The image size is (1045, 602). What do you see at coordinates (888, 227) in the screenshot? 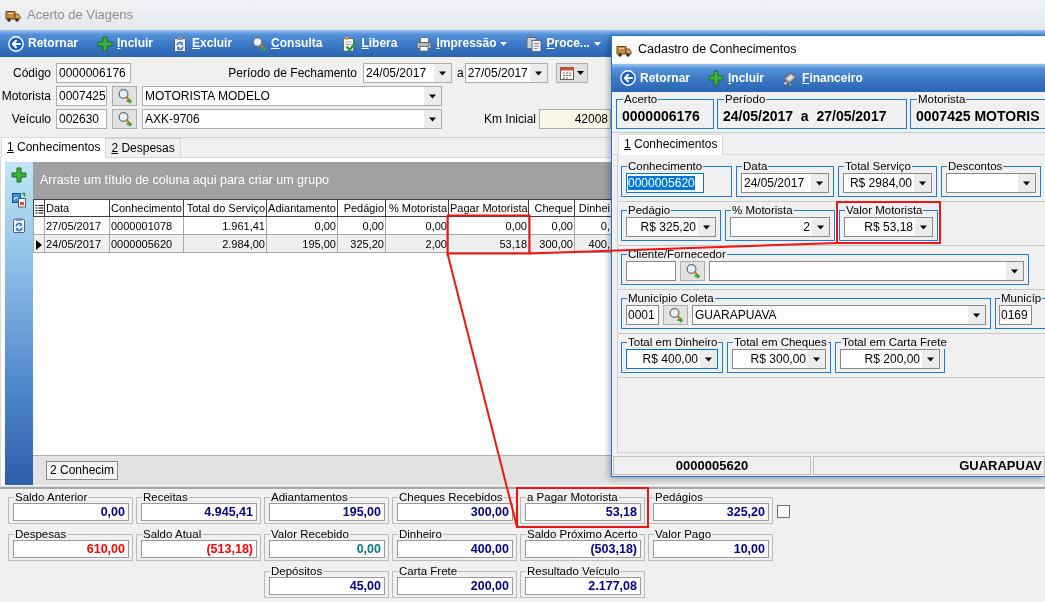
I see `dropdown-field: R$ 53,18` at bounding box center [888, 227].